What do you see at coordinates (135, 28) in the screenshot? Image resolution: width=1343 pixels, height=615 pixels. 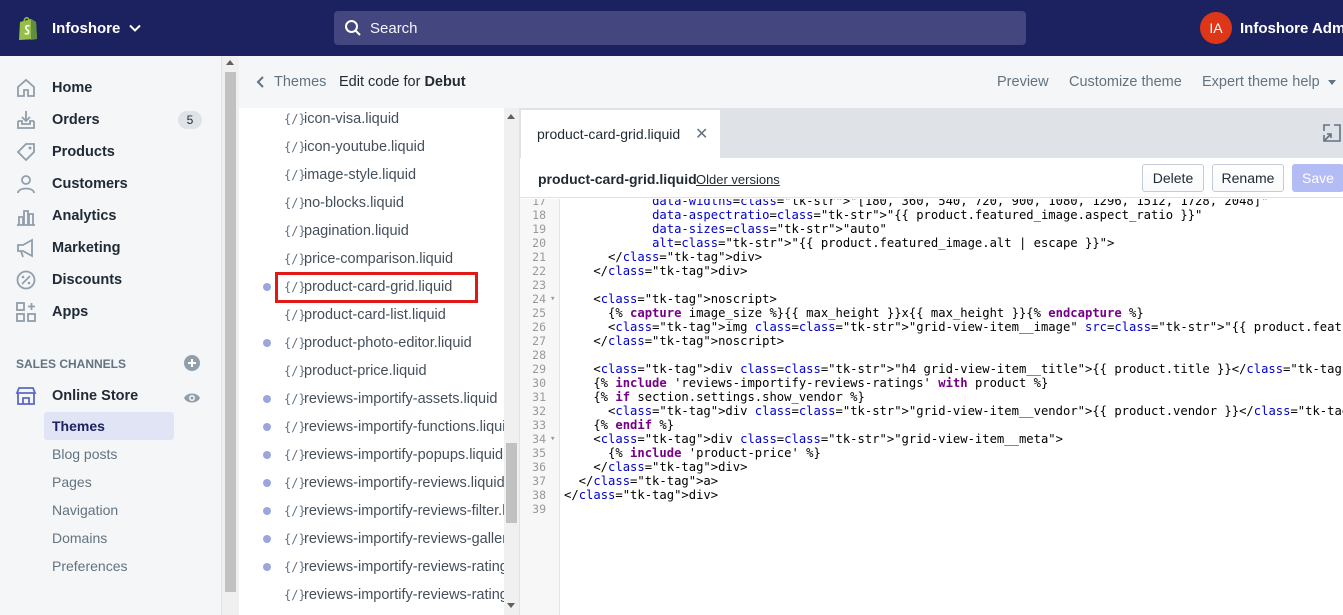 I see `chevron-down-icon` at bounding box center [135, 28].